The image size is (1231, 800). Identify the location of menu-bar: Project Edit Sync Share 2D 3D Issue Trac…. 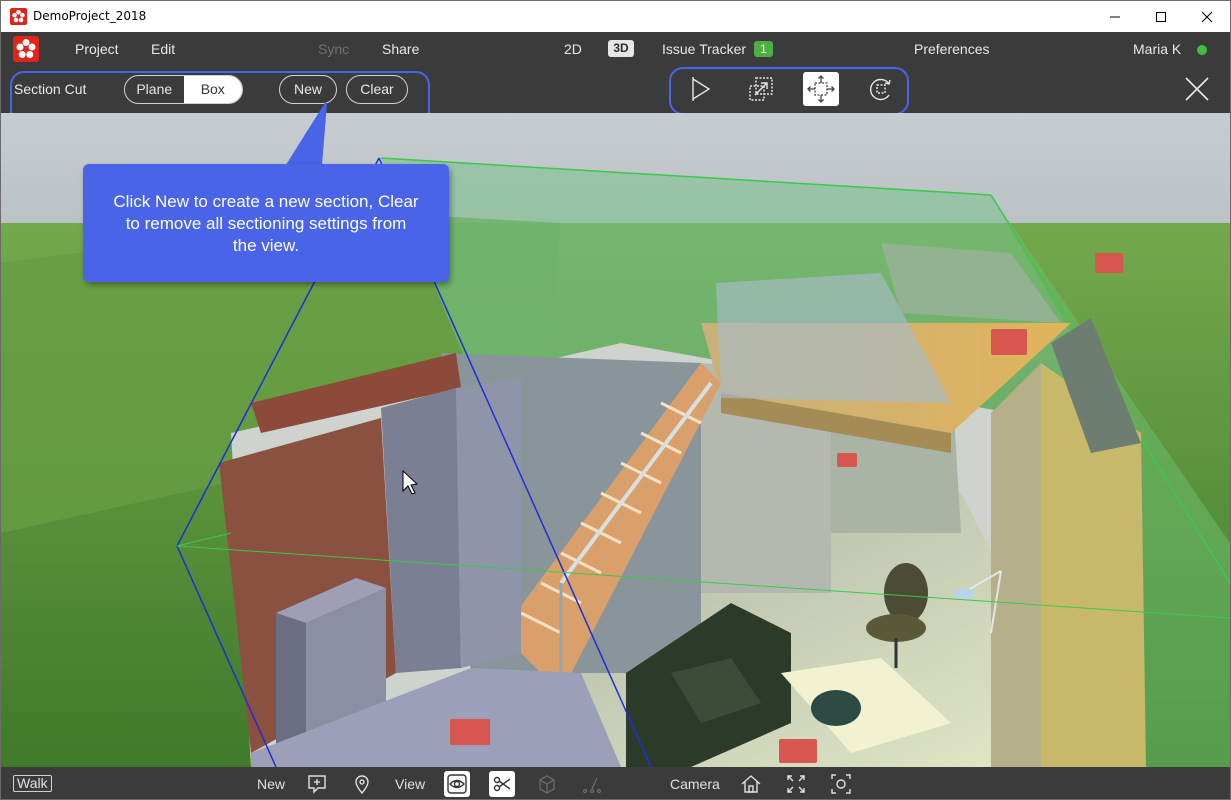
(615, 48).